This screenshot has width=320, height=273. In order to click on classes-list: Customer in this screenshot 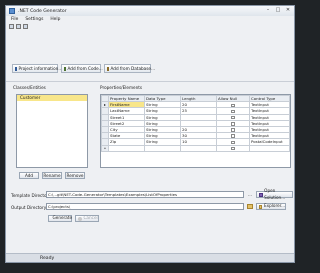, I will do `click(52, 131)`.